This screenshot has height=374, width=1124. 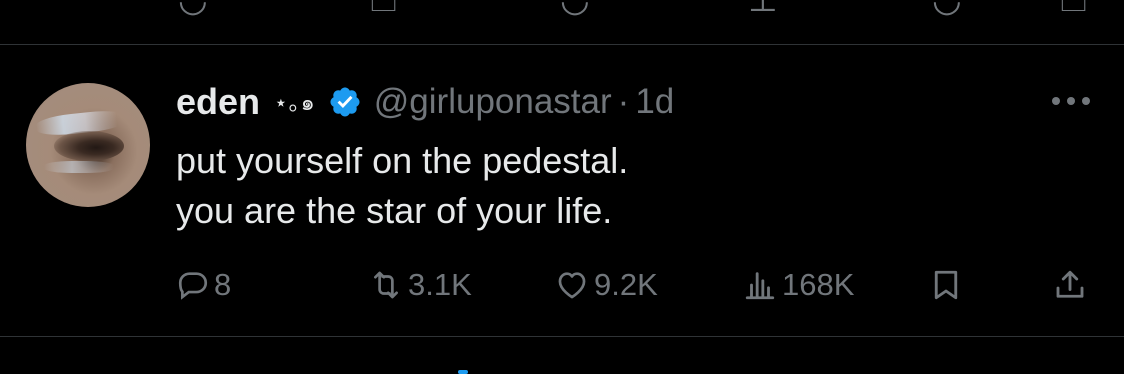 I want to click on bookmark-icon, so click(x=946, y=285).